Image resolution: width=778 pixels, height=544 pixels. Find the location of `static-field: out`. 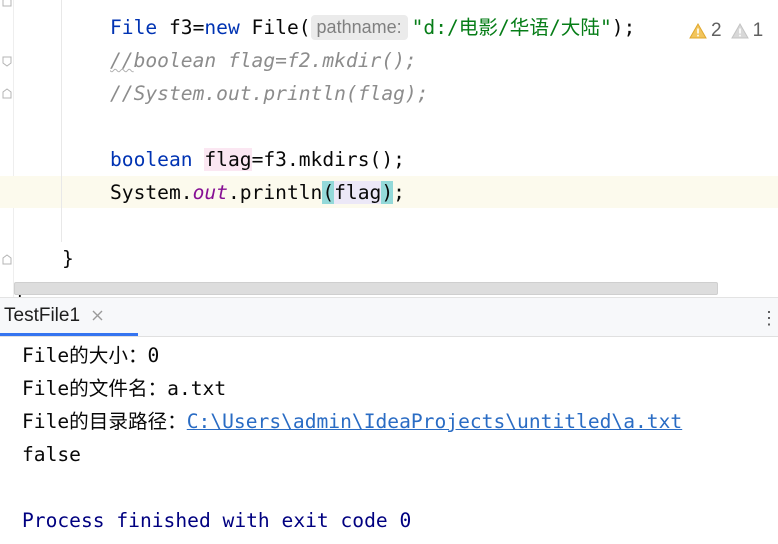

static-field: out is located at coordinates (210, 192).